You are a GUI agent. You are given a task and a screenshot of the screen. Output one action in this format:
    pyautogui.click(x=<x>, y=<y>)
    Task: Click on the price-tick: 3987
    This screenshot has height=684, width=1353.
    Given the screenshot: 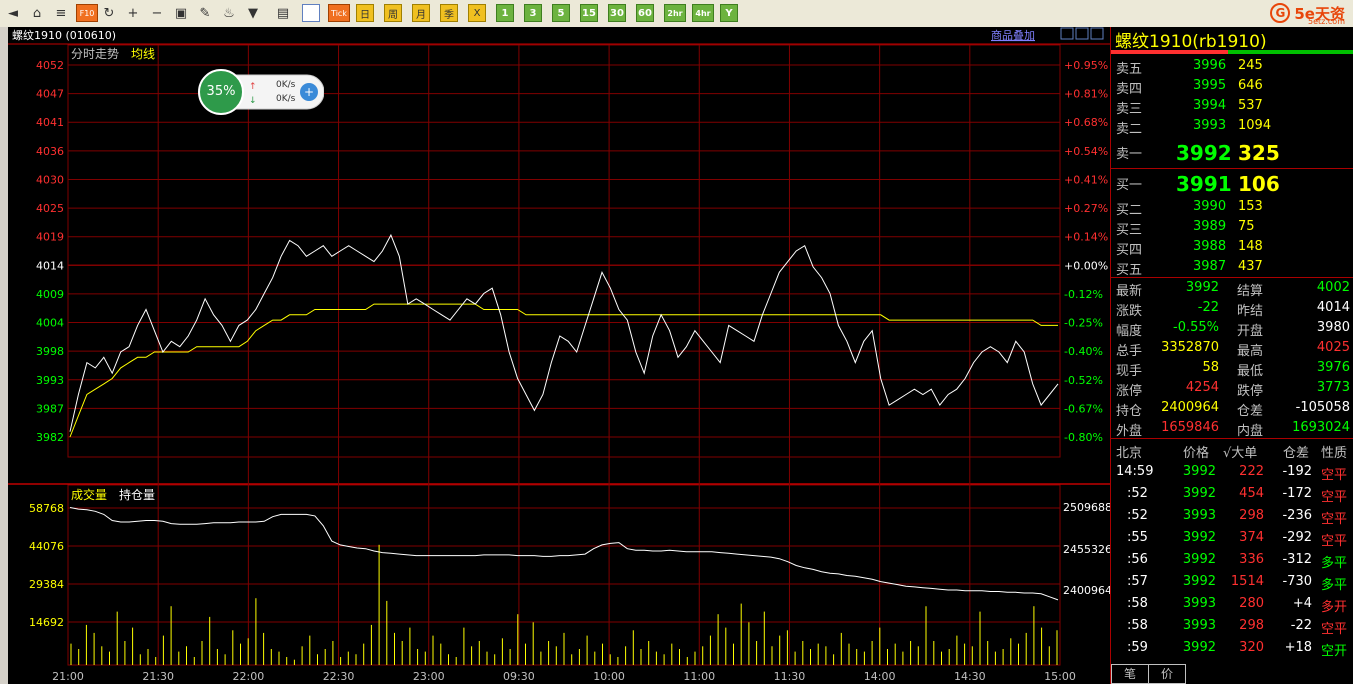 What is the action you would take?
    pyautogui.click(x=50, y=408)
    